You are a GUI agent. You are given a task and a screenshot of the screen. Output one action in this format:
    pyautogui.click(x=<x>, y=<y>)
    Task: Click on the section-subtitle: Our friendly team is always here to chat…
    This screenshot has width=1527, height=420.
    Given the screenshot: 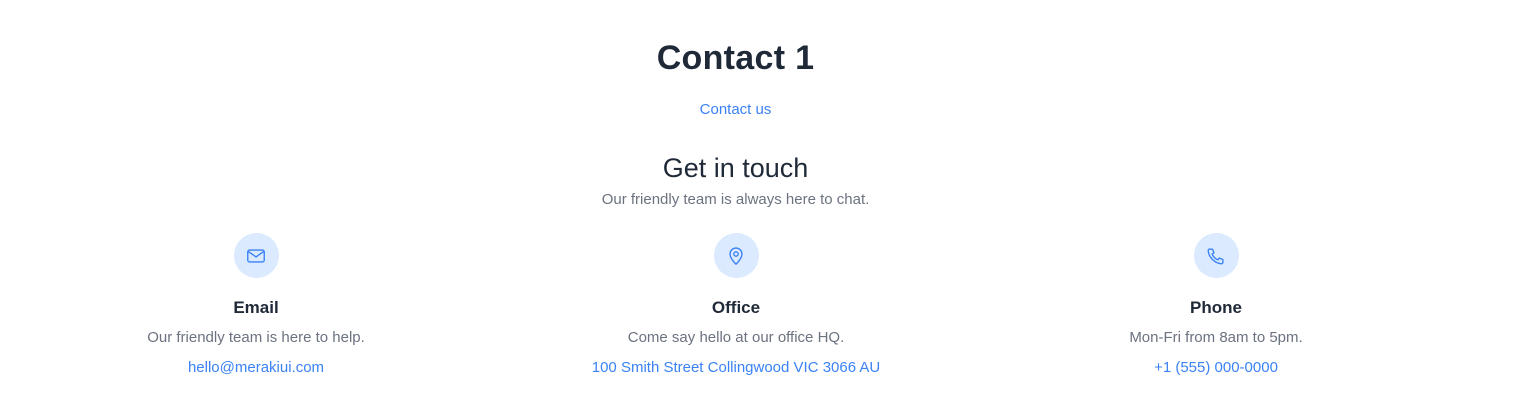 What is the action you would take?
    pyautogui.click(x=735, y=199)
    